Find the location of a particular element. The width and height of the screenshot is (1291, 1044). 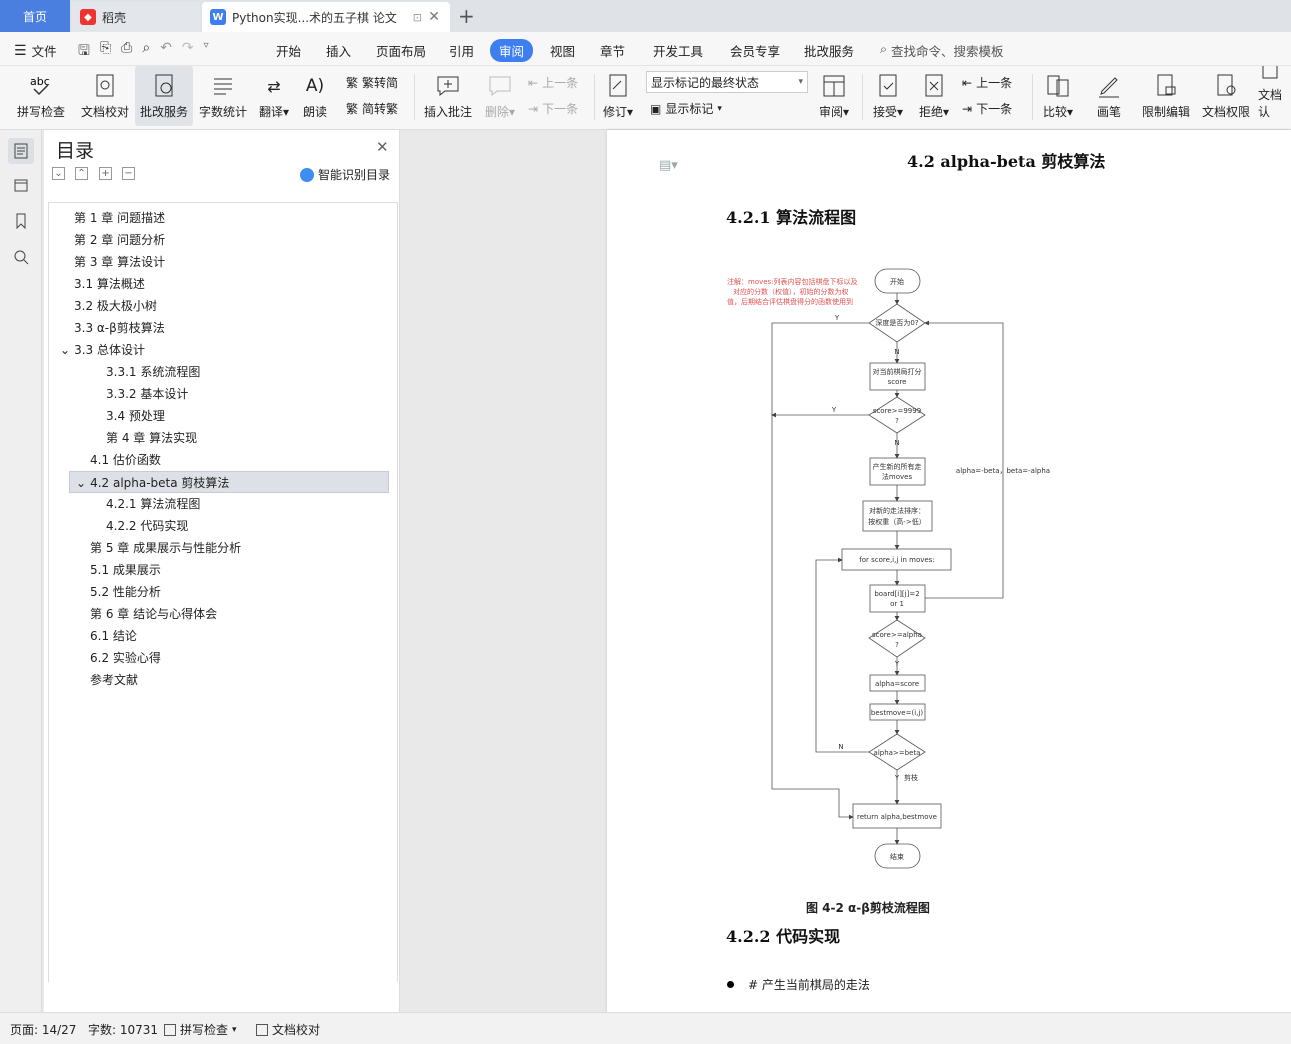

menu-chapter: 章节 is located at coordinates (612, 50).